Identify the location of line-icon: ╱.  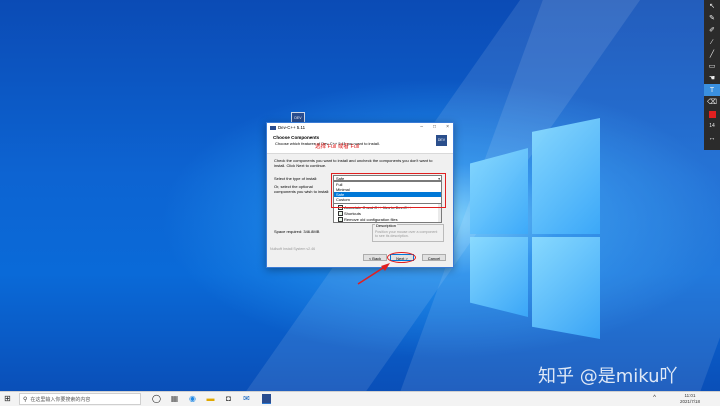
(712, 54).